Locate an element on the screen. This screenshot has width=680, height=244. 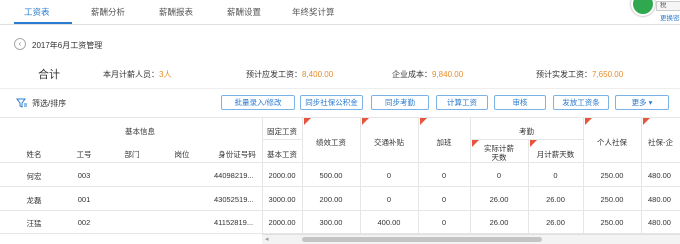
tab-salary-report: 薪酬报表 is located at coordinates (176, 12).